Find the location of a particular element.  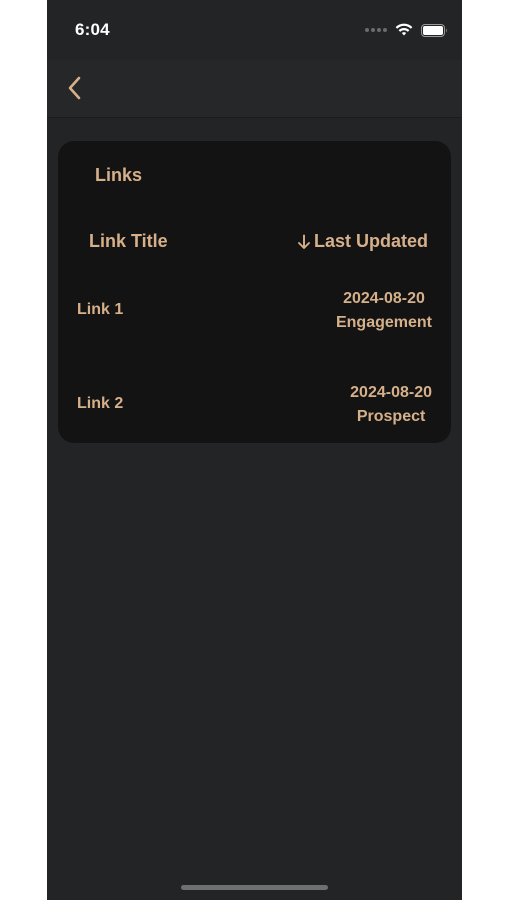

link-meta: 2024-08-20 Prospect is located at coordinates (391, 405).